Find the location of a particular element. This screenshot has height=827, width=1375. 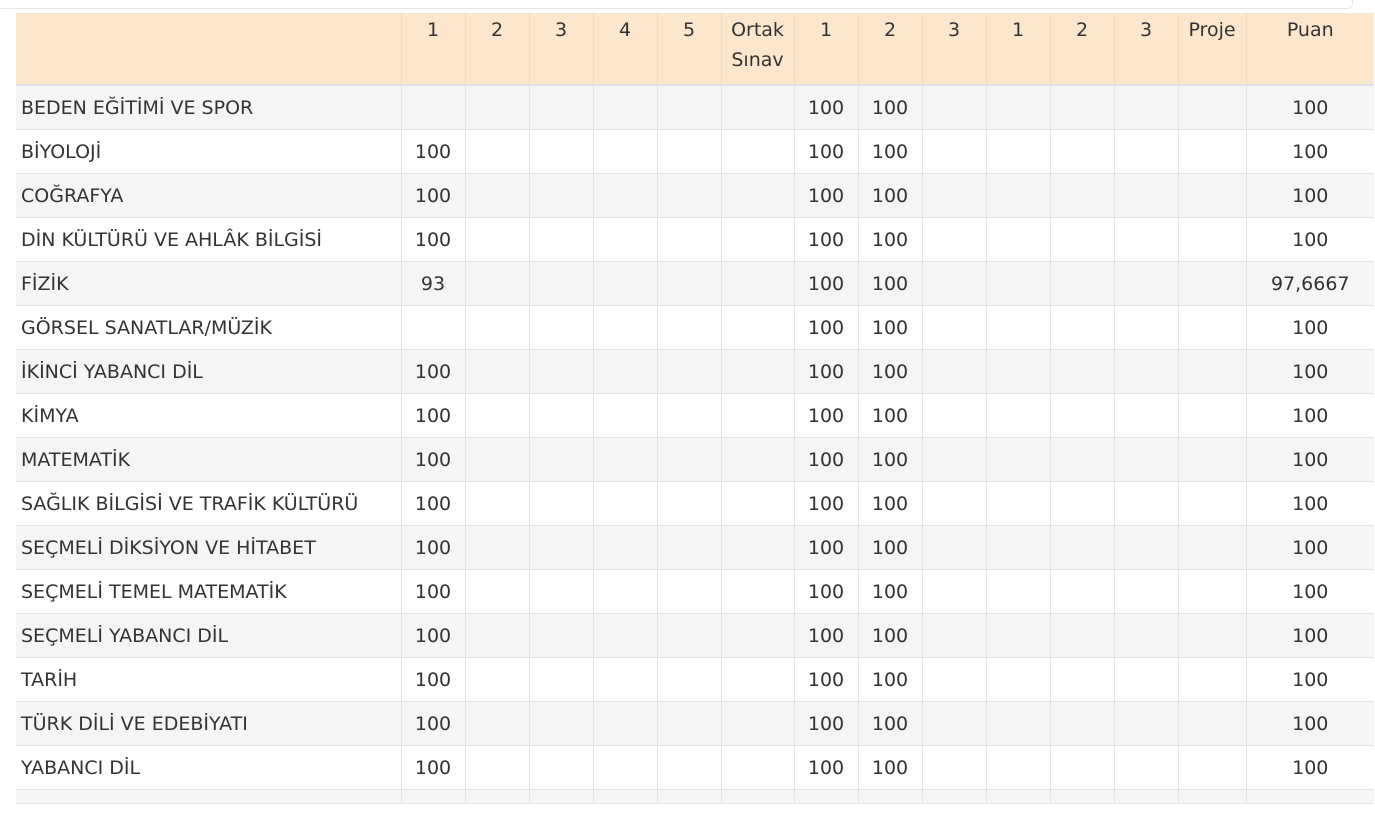

table-row: BİYOLOJİ 100 100 100 100 is located at coordinates (695, 151).